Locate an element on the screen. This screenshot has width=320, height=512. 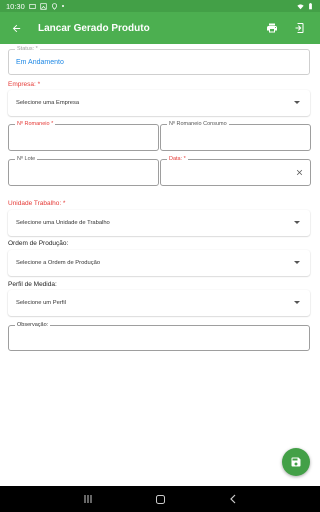
back-button is located at coordinates (16, 28).